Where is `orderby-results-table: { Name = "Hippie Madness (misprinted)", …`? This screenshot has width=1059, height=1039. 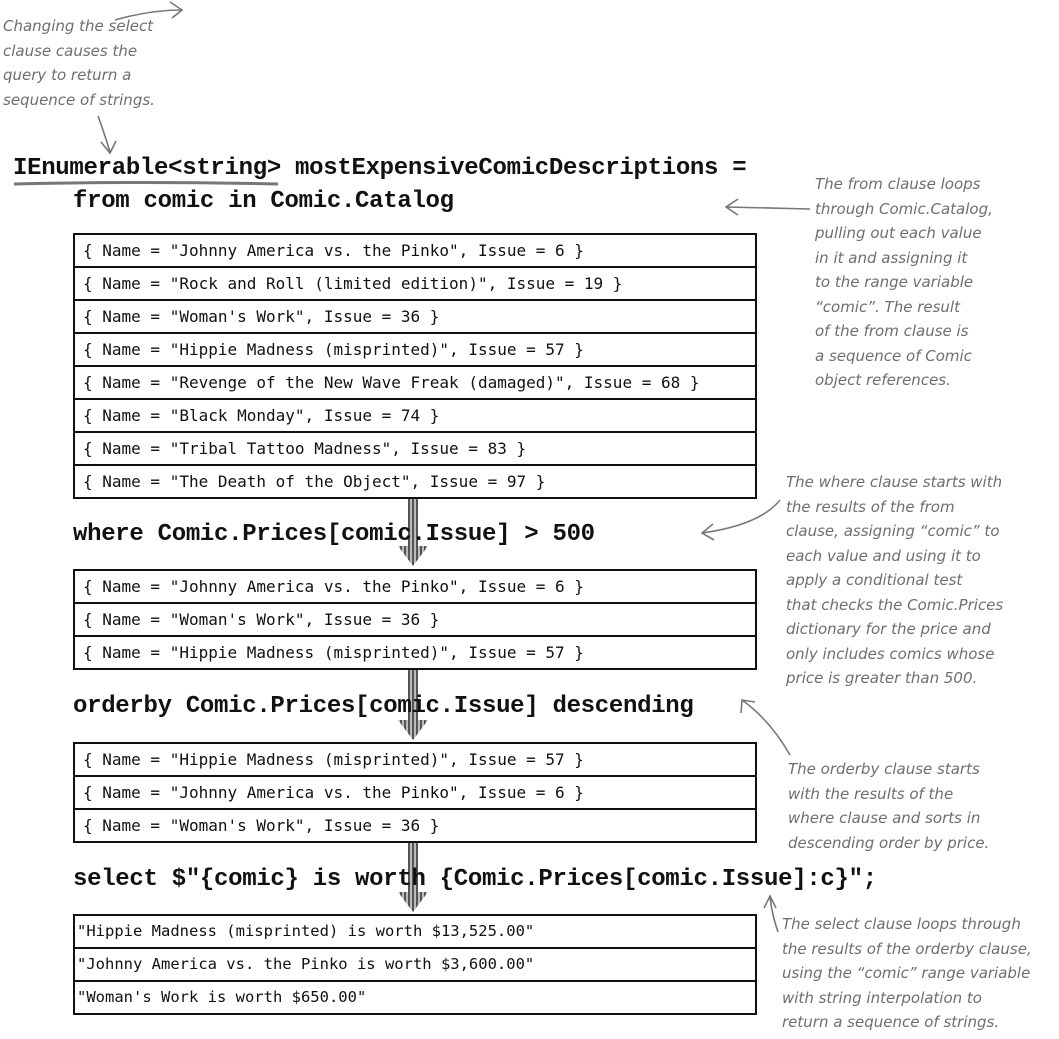
orderby-results-table: { Name = "Hippie Madness (misprinted)", … is located at coordinates (415, 792).